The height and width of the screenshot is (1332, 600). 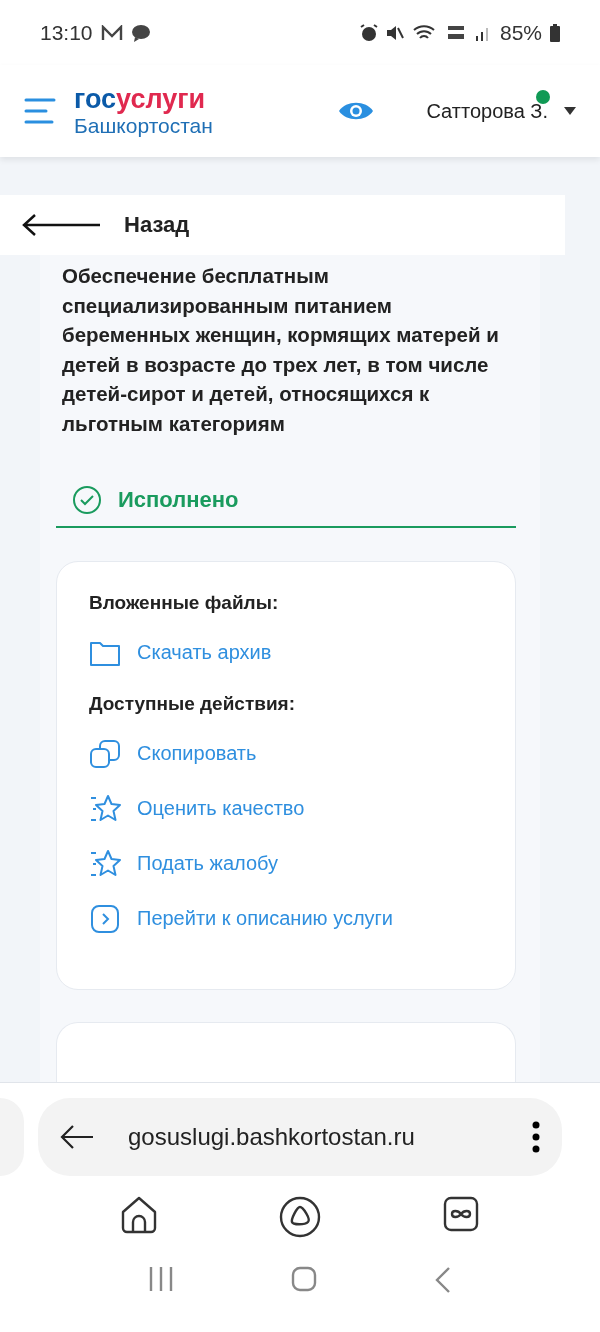 What do you see at coordinates (443, 1280) in the screenshot?
I see `back-nav-button` at bounding box center [443, 1280].